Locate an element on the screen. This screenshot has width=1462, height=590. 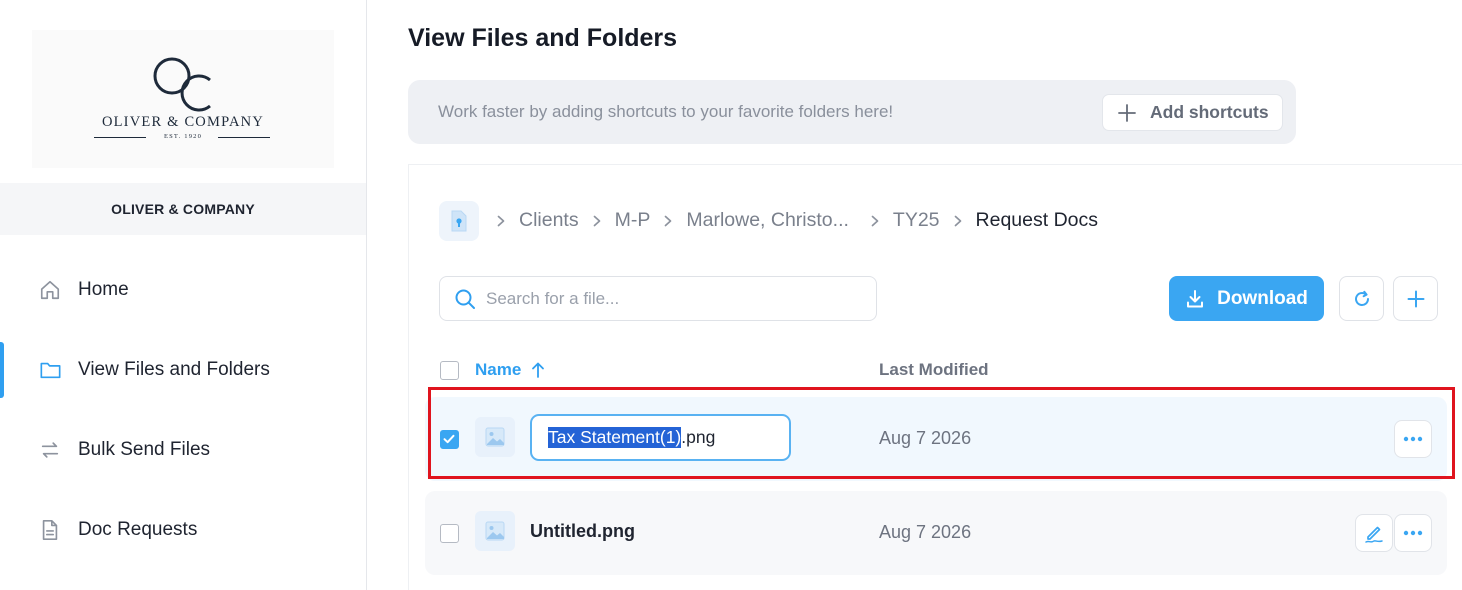
sidebar-item-bulk-send: Bulk Send Files is located at coordinates (183, 450).